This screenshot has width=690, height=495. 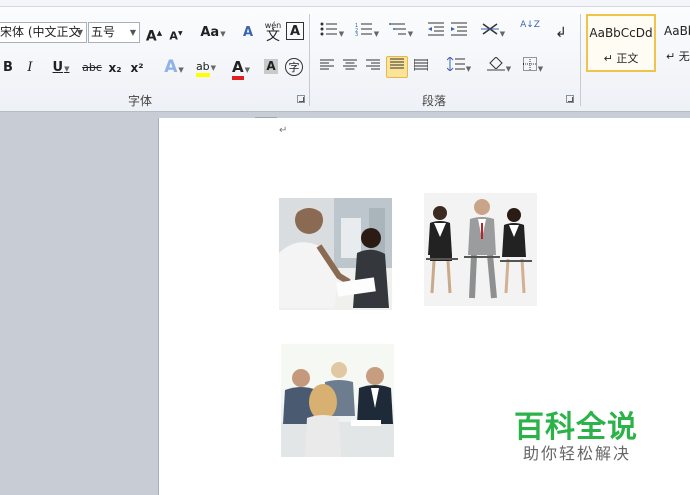 I want to click on style-normal-name: ↵ 正文, so click(x=621, y=58).